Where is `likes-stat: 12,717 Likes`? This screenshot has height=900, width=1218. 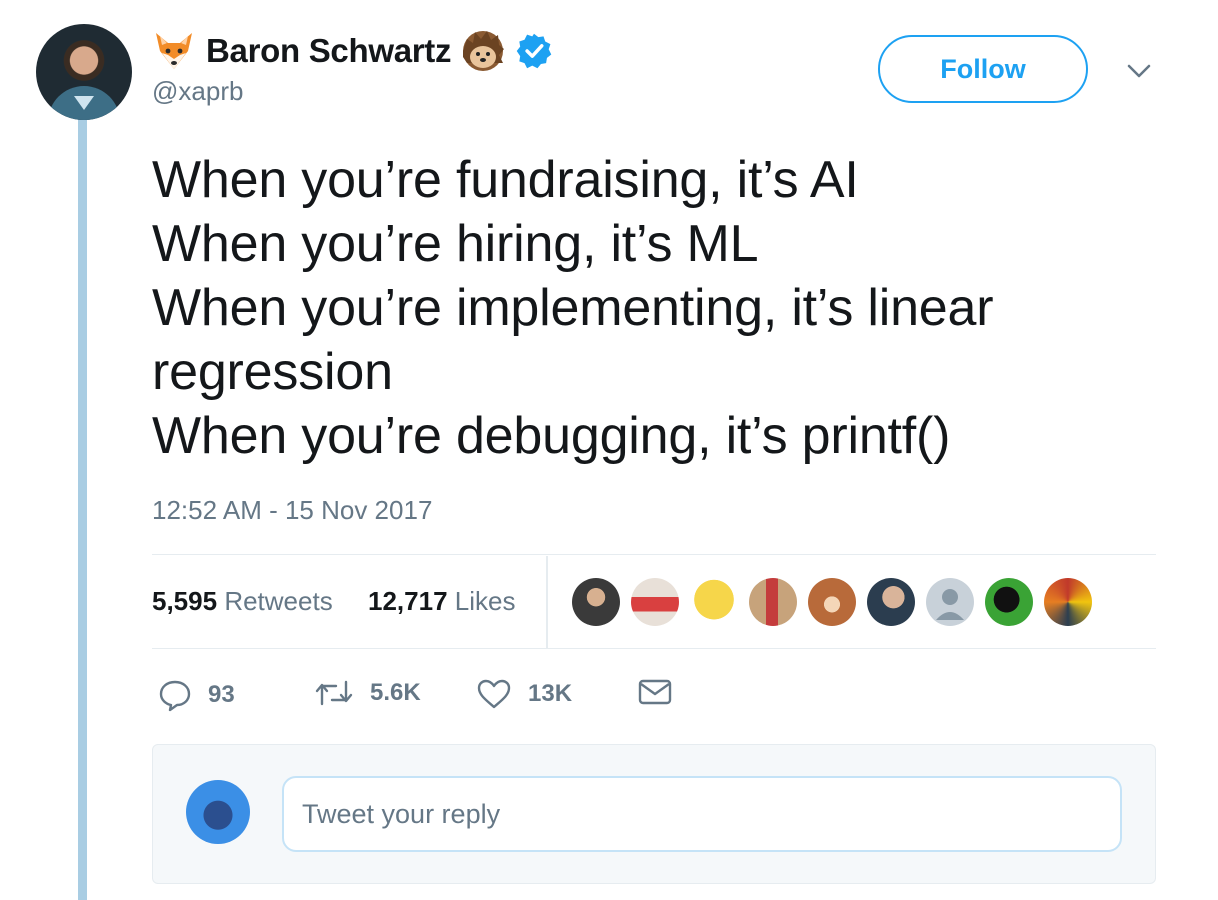
likes-stat: 12,717 Likes is located at coordinates (441, 601).